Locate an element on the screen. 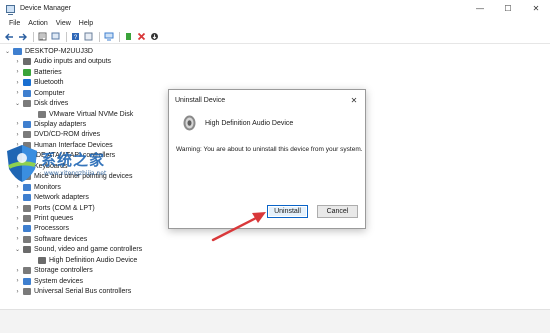 The height and width of the screenshot is (333, 550). tree-item-label: High Definition Audio Device is located at coordinates (93, 260).